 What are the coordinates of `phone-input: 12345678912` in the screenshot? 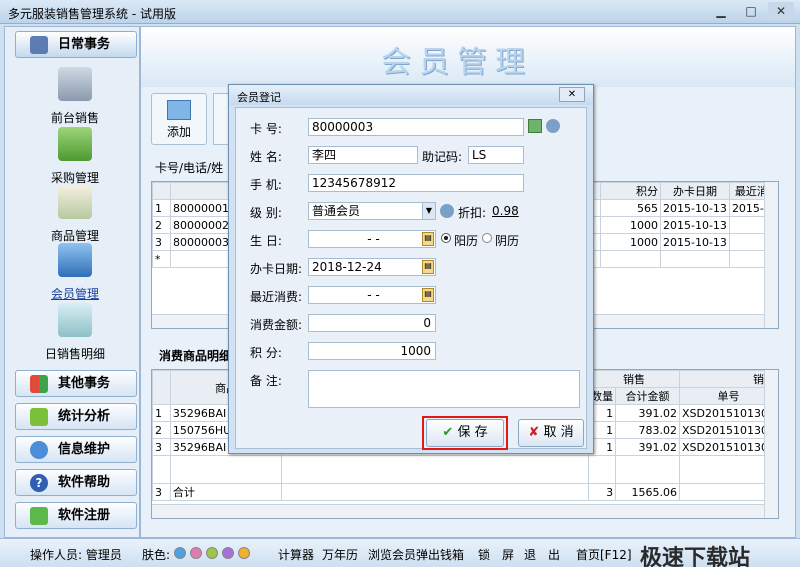 It's located at (416, 183).